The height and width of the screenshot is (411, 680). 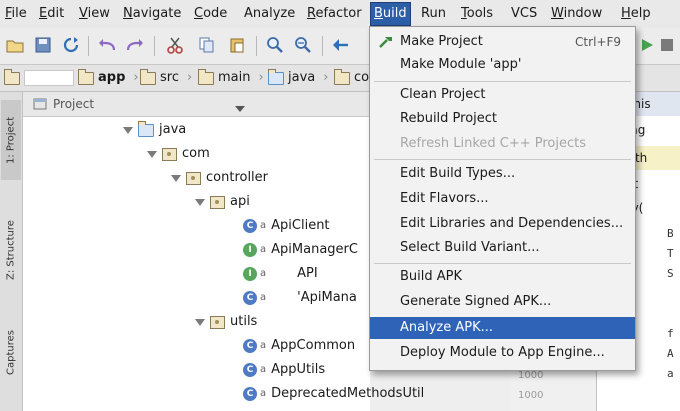 What do you see at coordinates (275, 45) in the screenshot?
I see `find-icon` at bounding box center [275, 45].